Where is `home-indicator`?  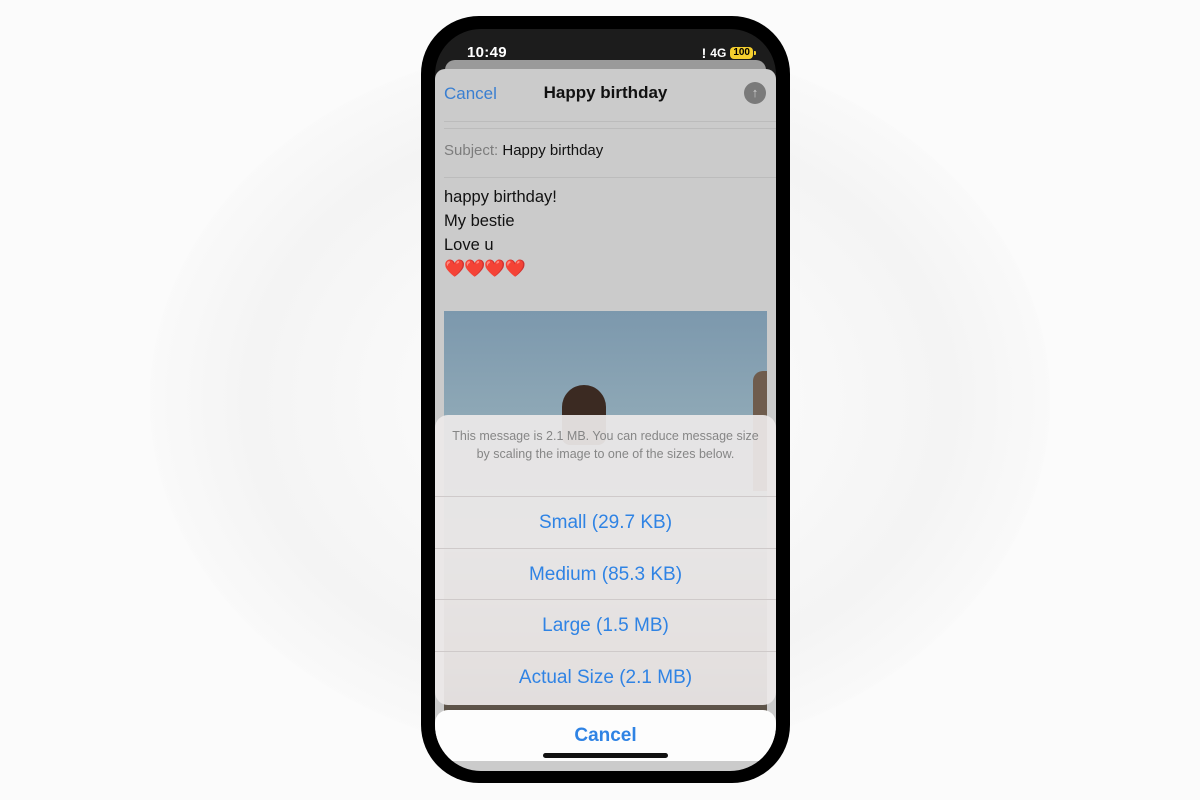
home-indicator is located at coordinates (605, 755).